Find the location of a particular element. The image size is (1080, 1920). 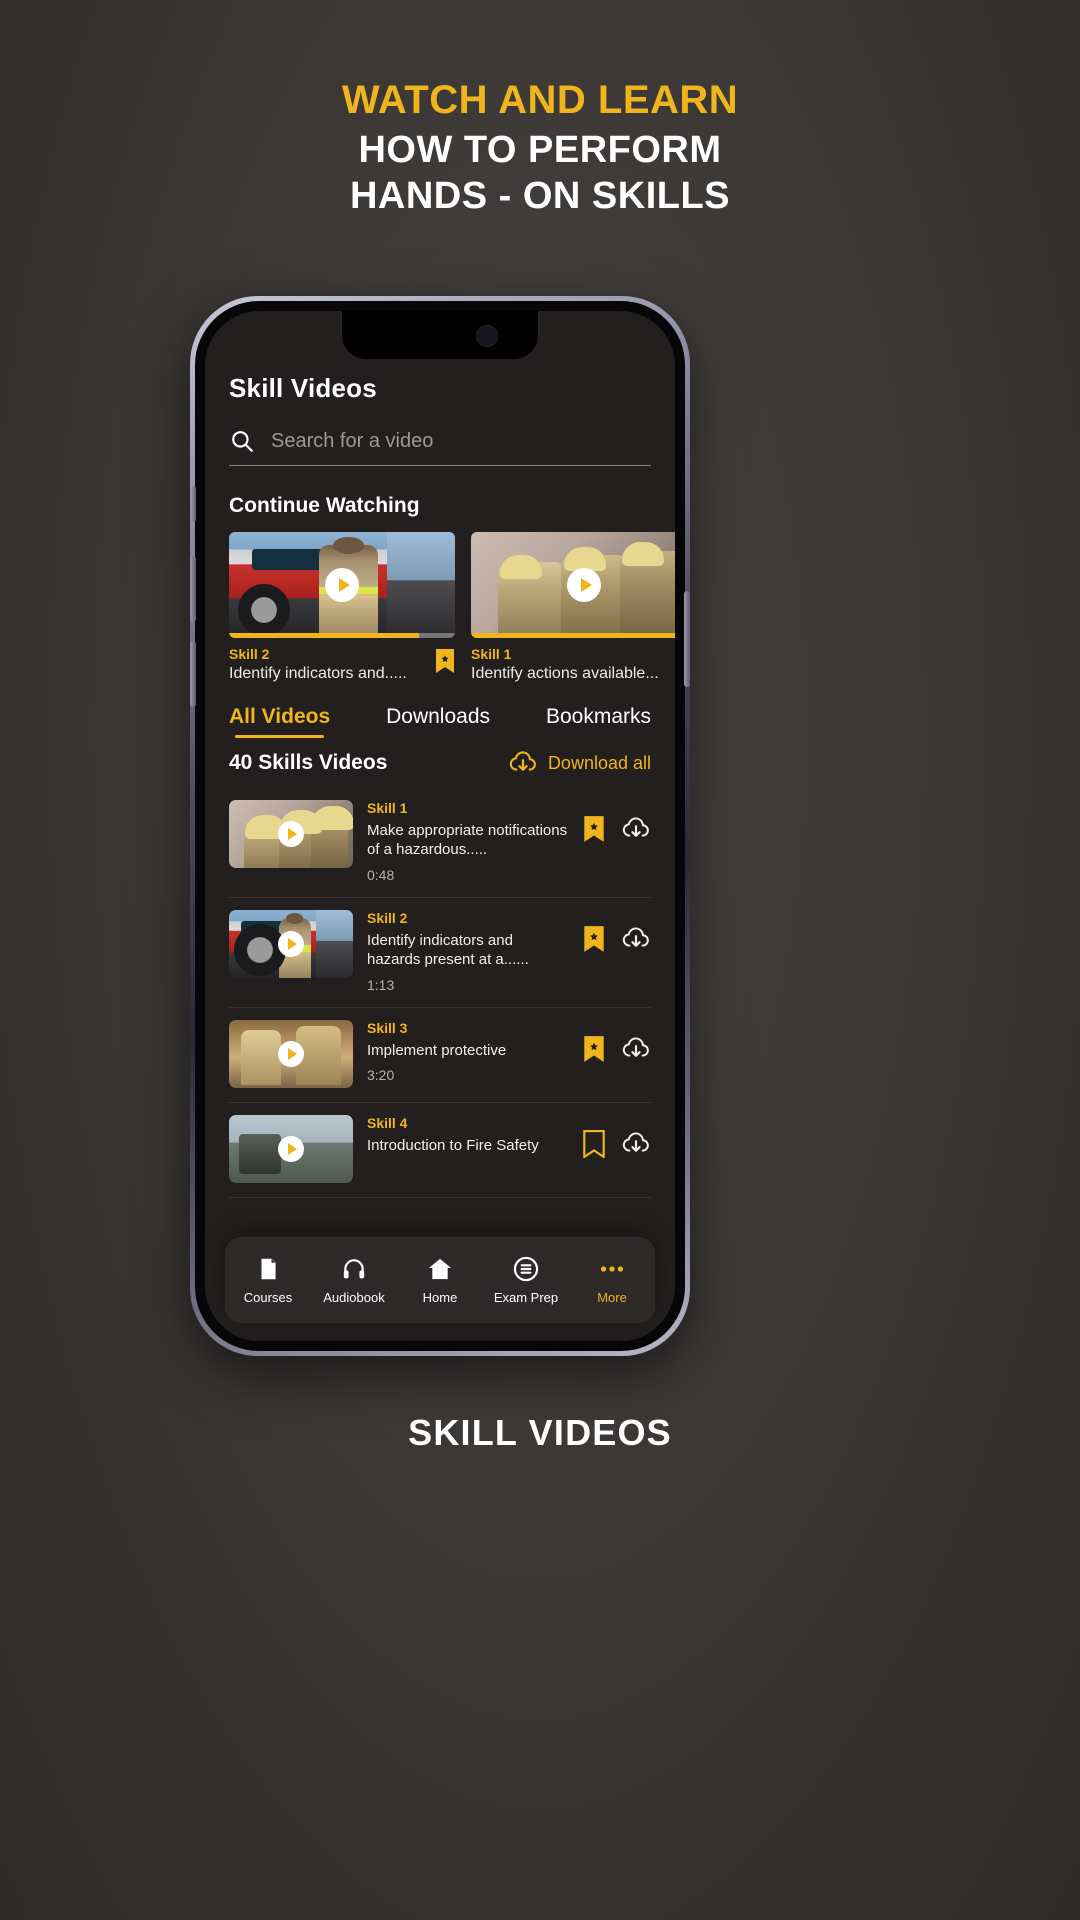

download-all-label: Download all is located at coordinates (599, 762).